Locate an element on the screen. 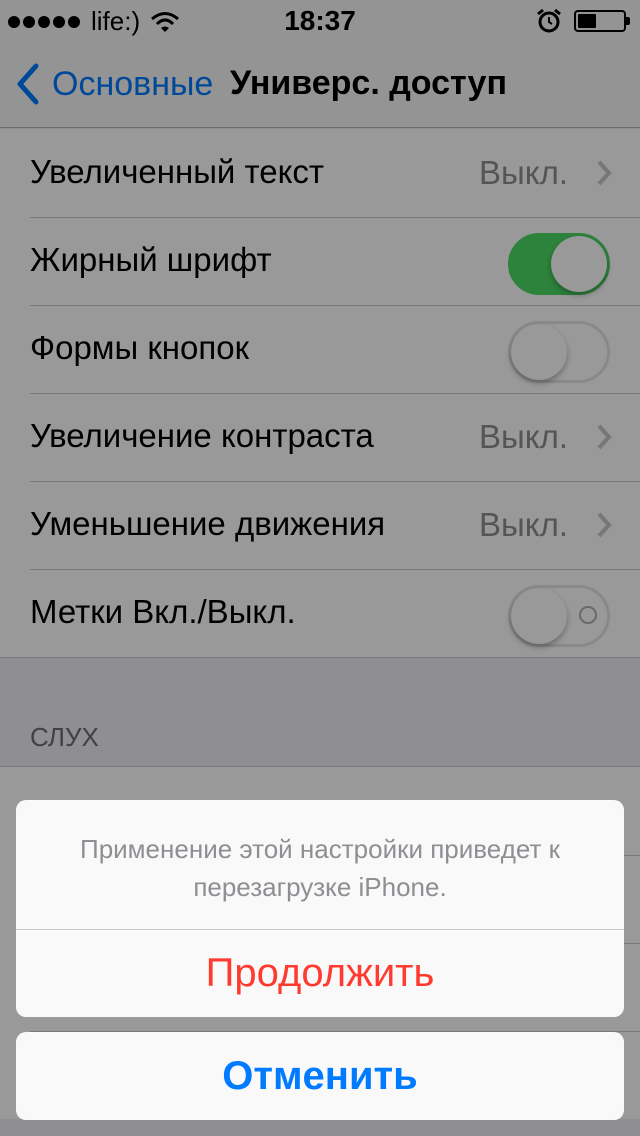 Image resolution: width=640 pixels, height=1136 pixels. continue-button: Продолжить is located at coordinates (320, 973).